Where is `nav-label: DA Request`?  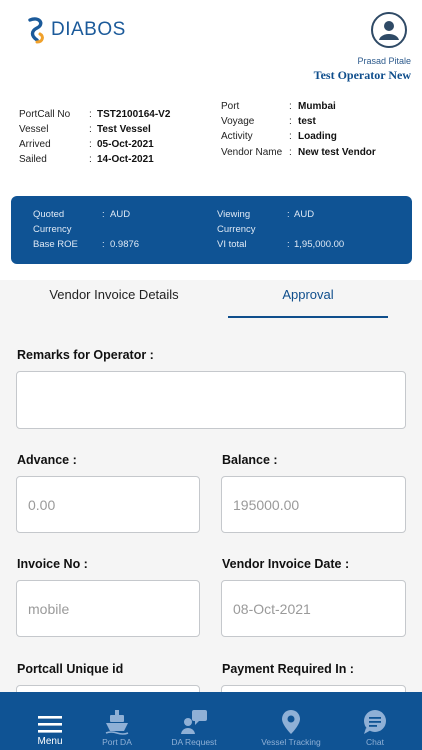 nav-label: DA Request is located at coordinates (194, 742).